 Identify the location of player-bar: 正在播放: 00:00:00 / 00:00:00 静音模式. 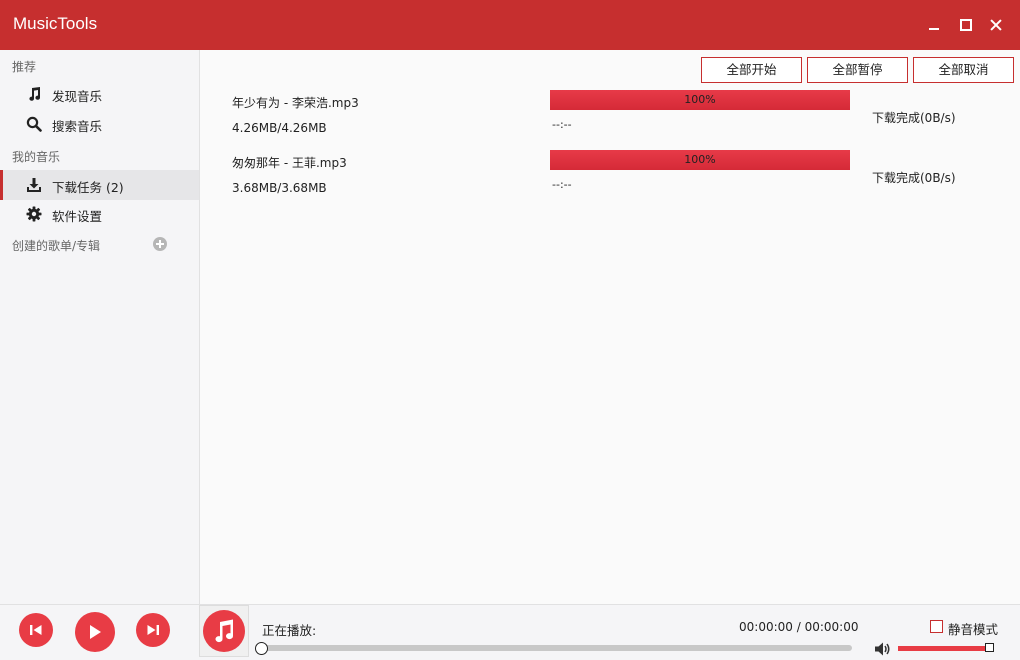
(510, 632).